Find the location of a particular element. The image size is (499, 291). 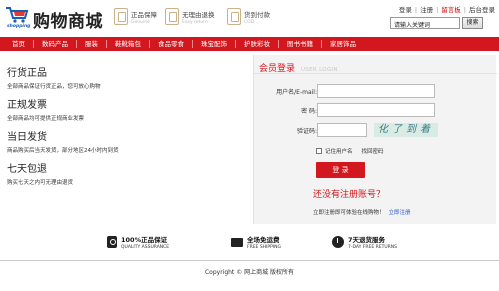

password-input is located at coordinates (376, 110).